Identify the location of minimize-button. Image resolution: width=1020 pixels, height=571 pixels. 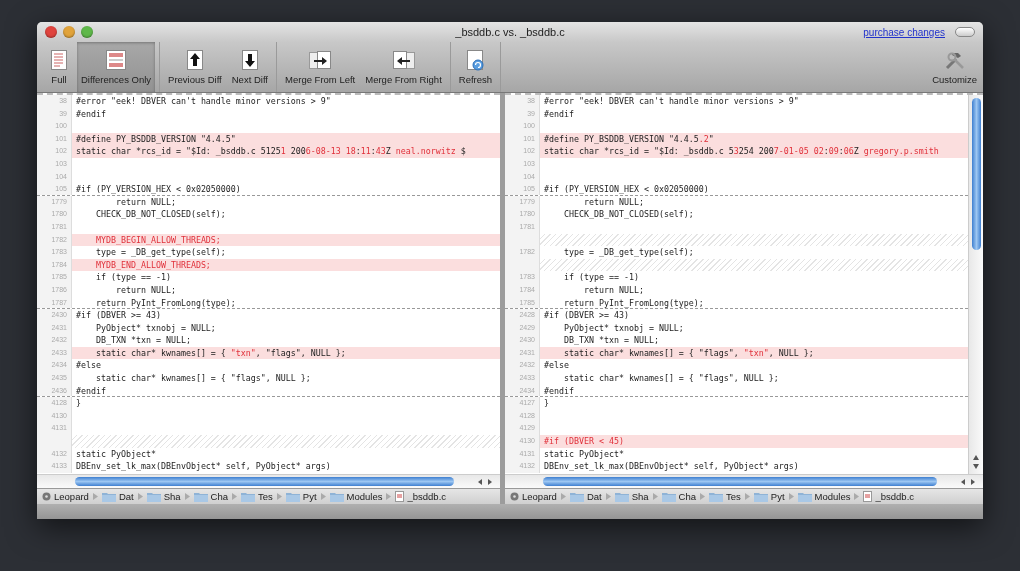
(69, 32).